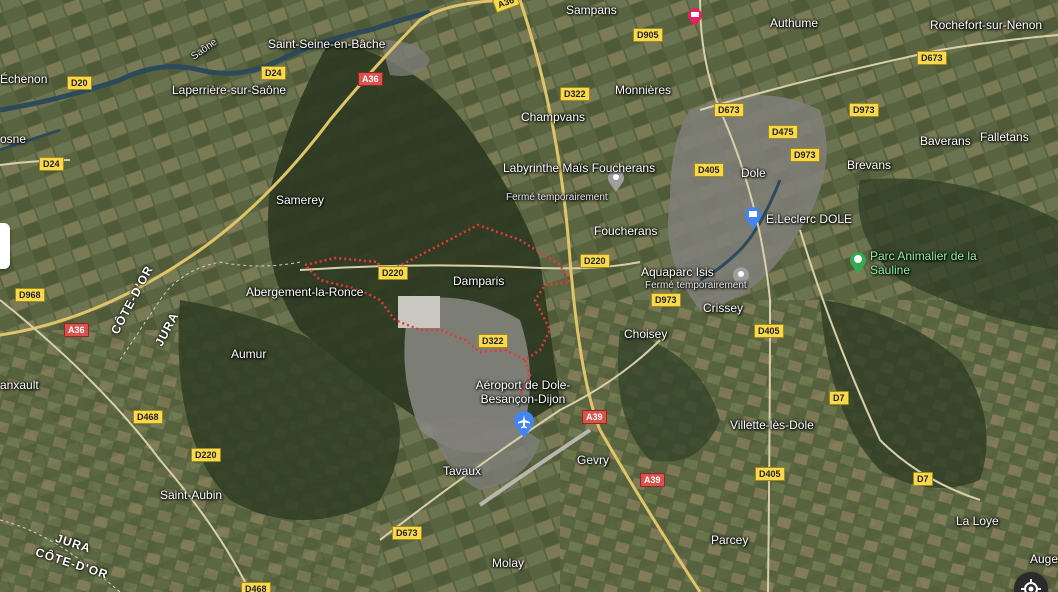 Image resolution: width=1058 pixels, height=592 pixels. What do you see at coordinates (643, 90) in the screenshot?
I see `place-monnieres: Monnières` at bounding box center [643, 90].